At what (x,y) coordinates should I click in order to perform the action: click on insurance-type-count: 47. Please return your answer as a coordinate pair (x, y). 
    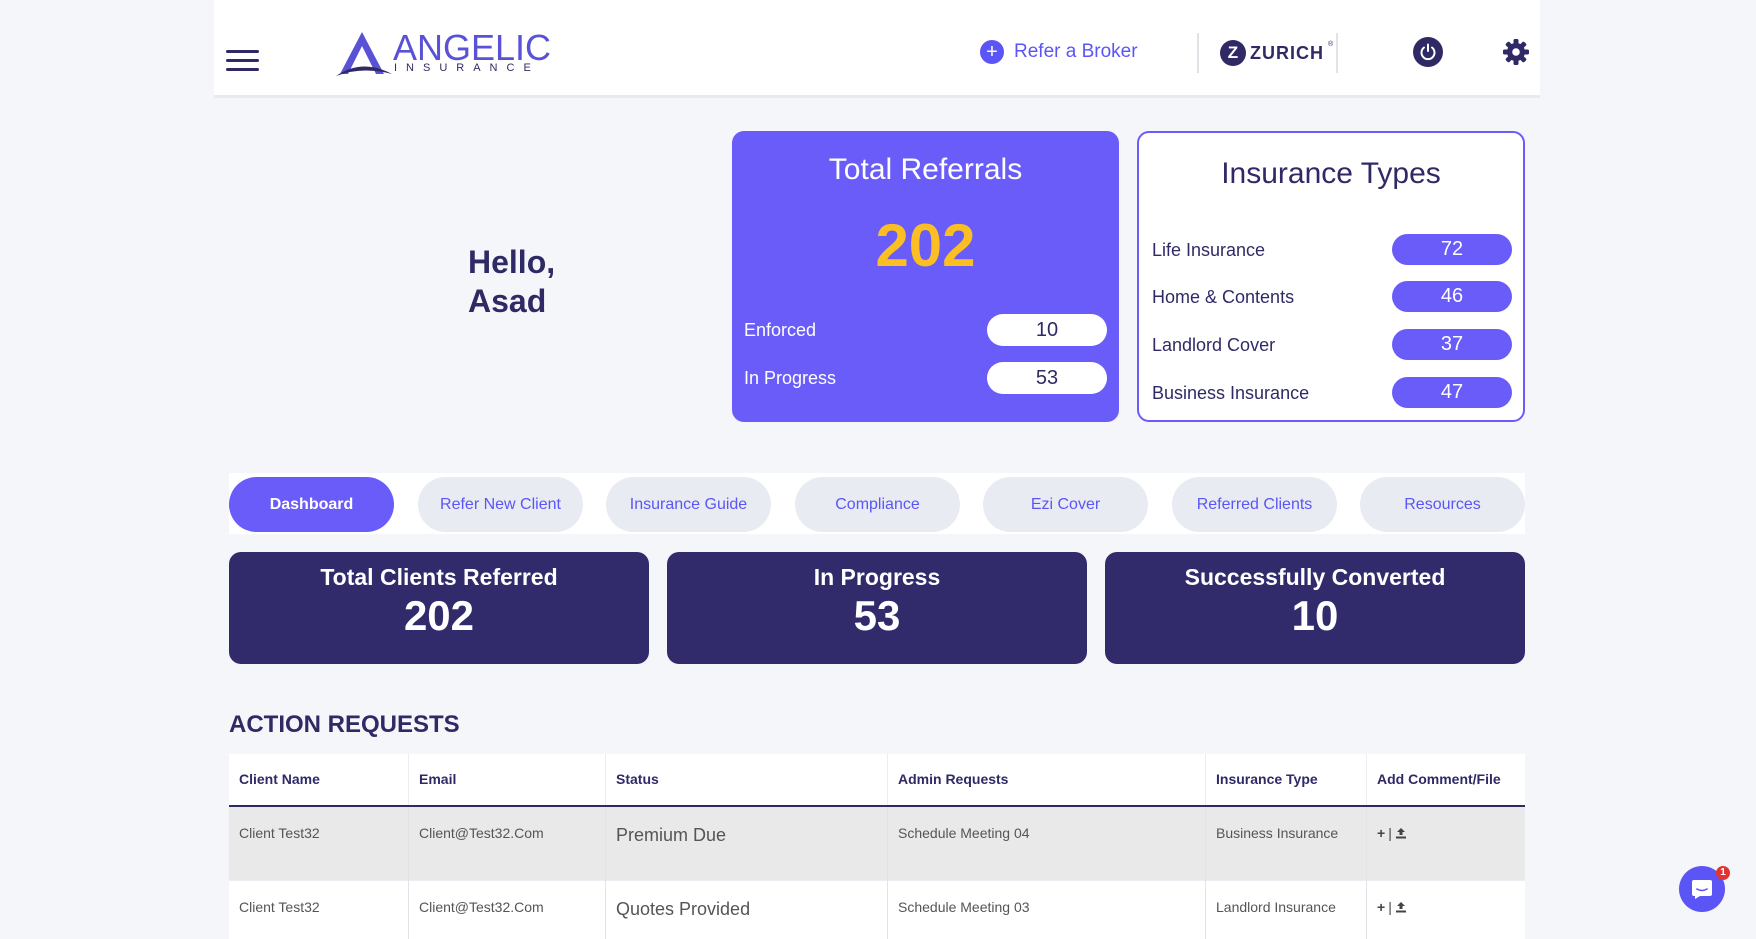
    Looking at the image, I should click on (1452, 392).